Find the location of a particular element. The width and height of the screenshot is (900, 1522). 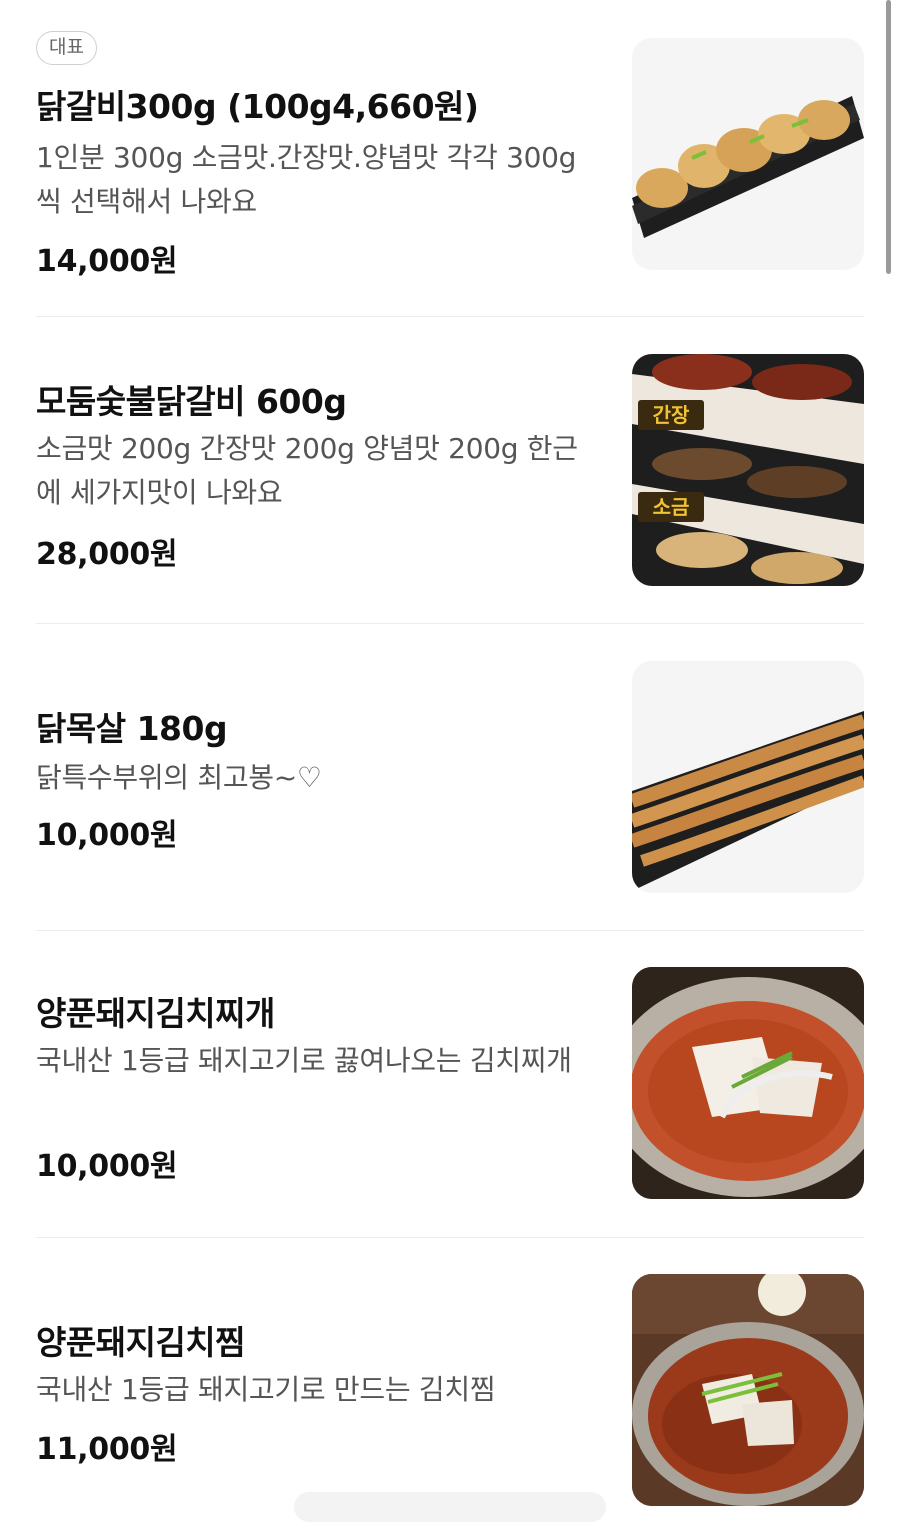

label-salt: 소금 is located at coordinates (671, 507).